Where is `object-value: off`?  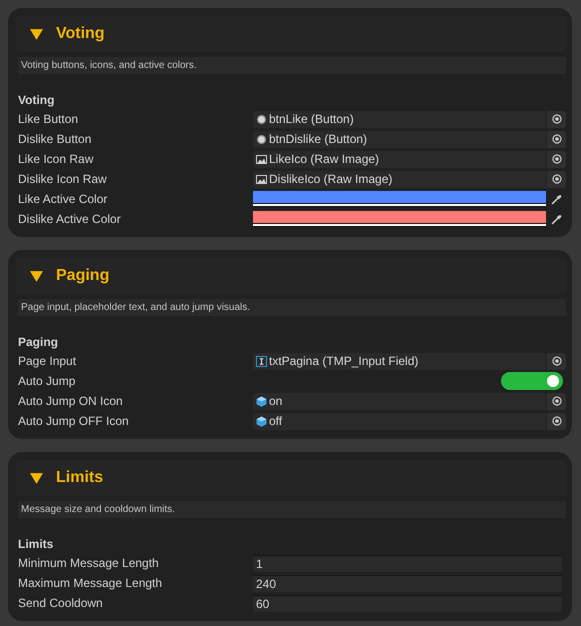
object-value: off is located at coordinates (275, 421).